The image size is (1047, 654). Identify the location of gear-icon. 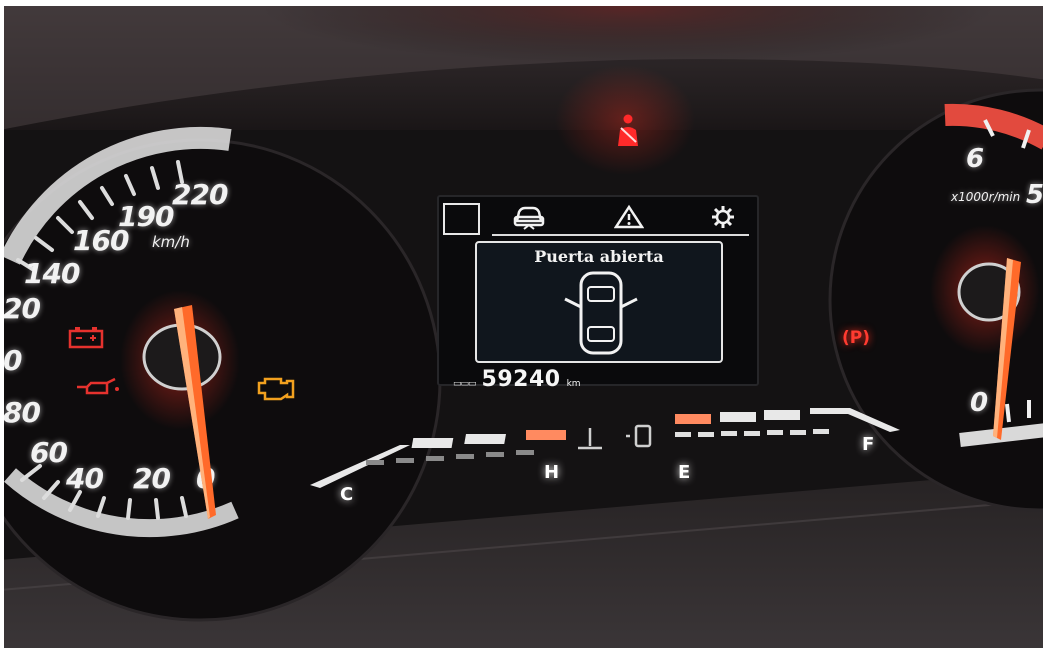
(723, 217).